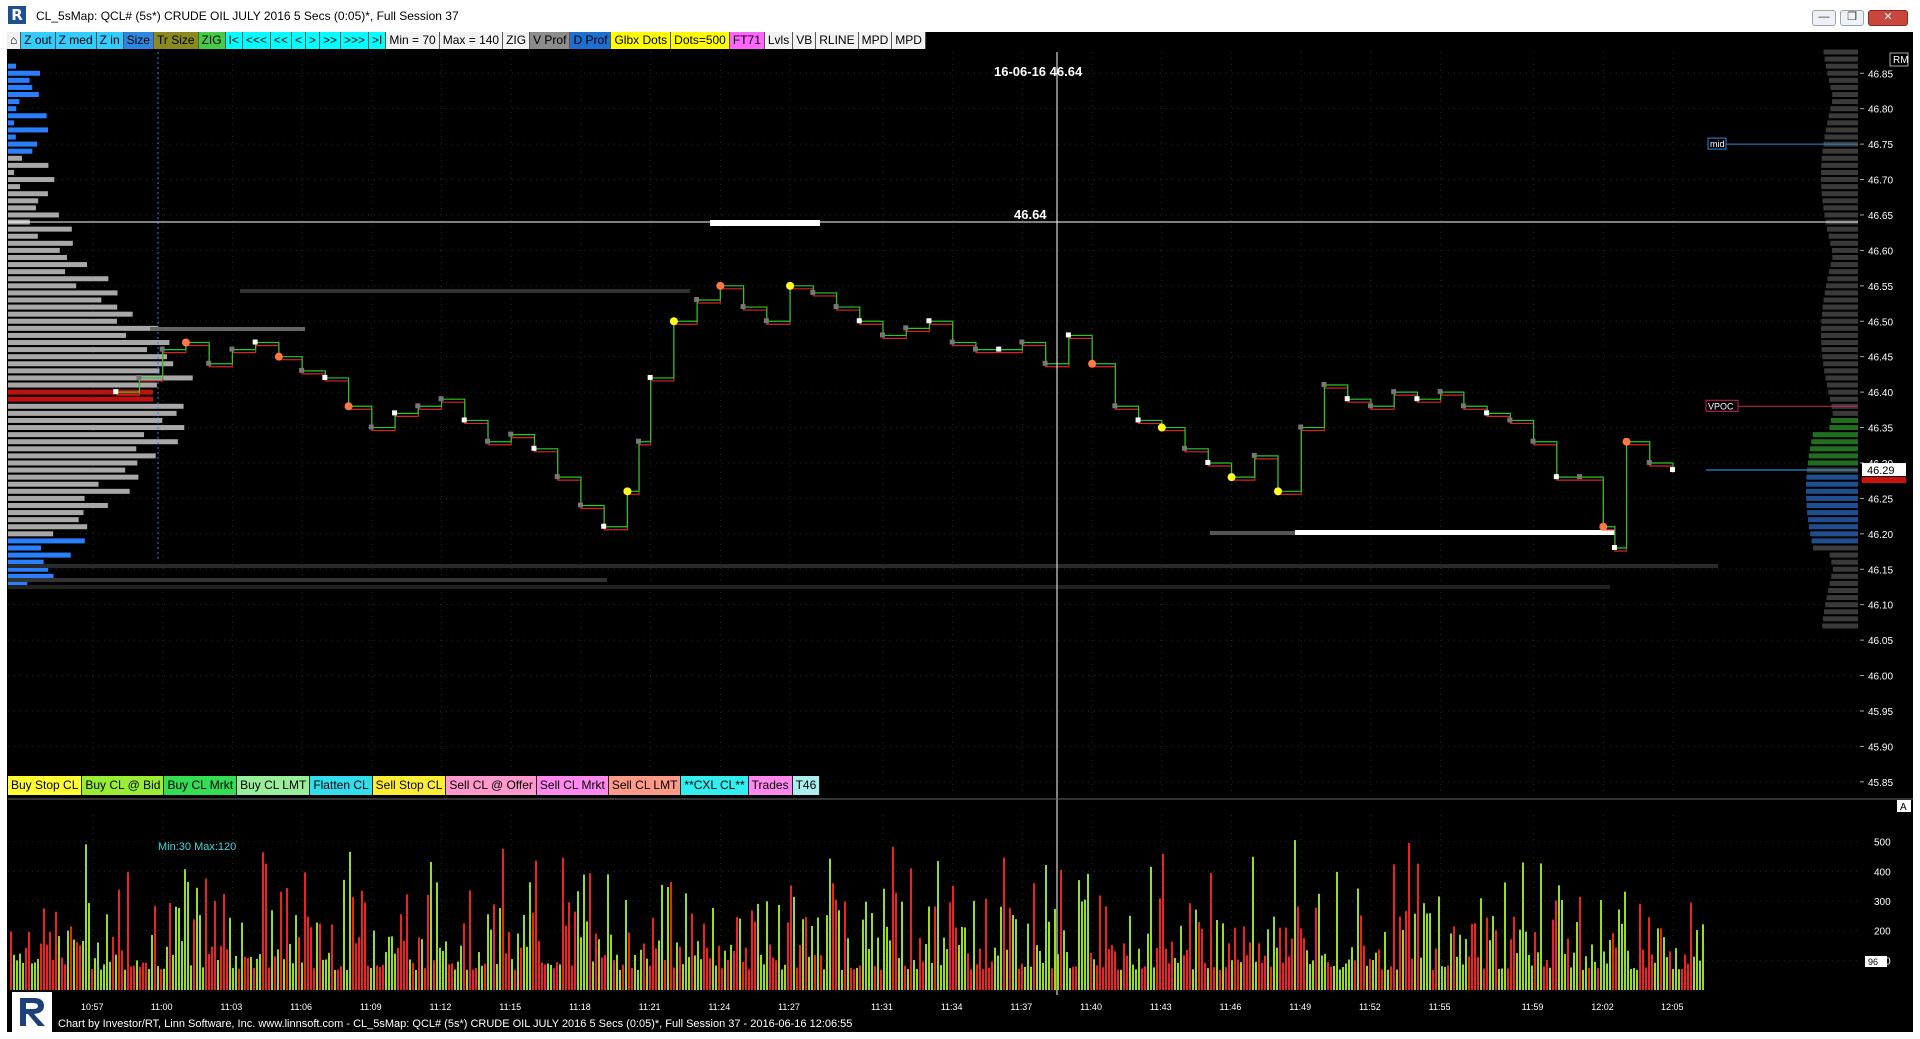 The image size is (1920, 1039). I want to click on price-axis-label: 45.95, so click(1880, 712).